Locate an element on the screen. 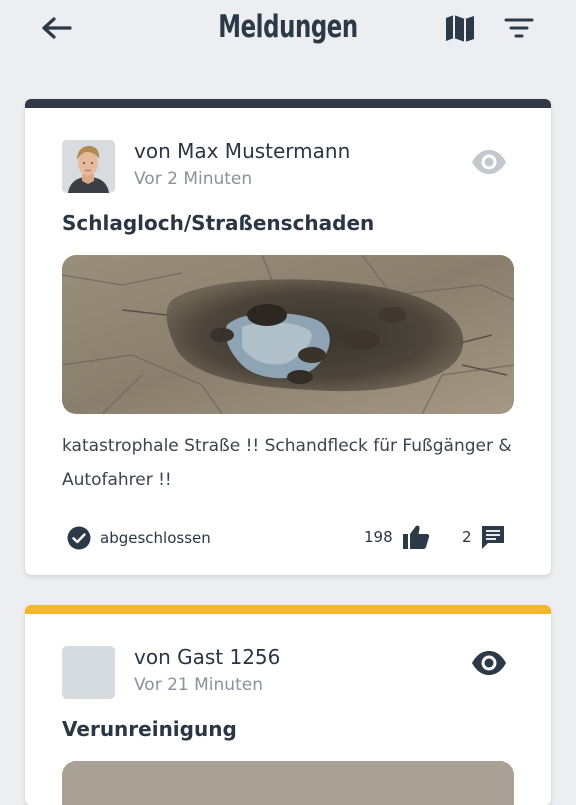 The height and width of the screenshot is (805, 576). report-author: von Gast 1256 is located at coordinates (207, 657).